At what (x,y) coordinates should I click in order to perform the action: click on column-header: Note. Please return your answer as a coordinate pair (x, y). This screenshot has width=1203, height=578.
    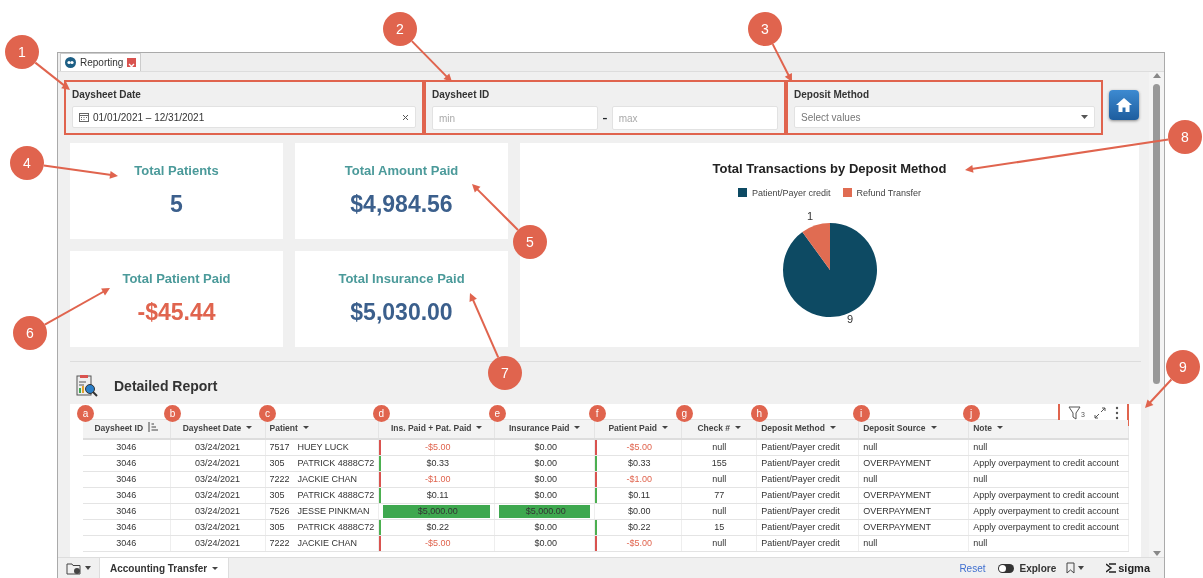
    Looking at the image, I should click on (1048, 429).